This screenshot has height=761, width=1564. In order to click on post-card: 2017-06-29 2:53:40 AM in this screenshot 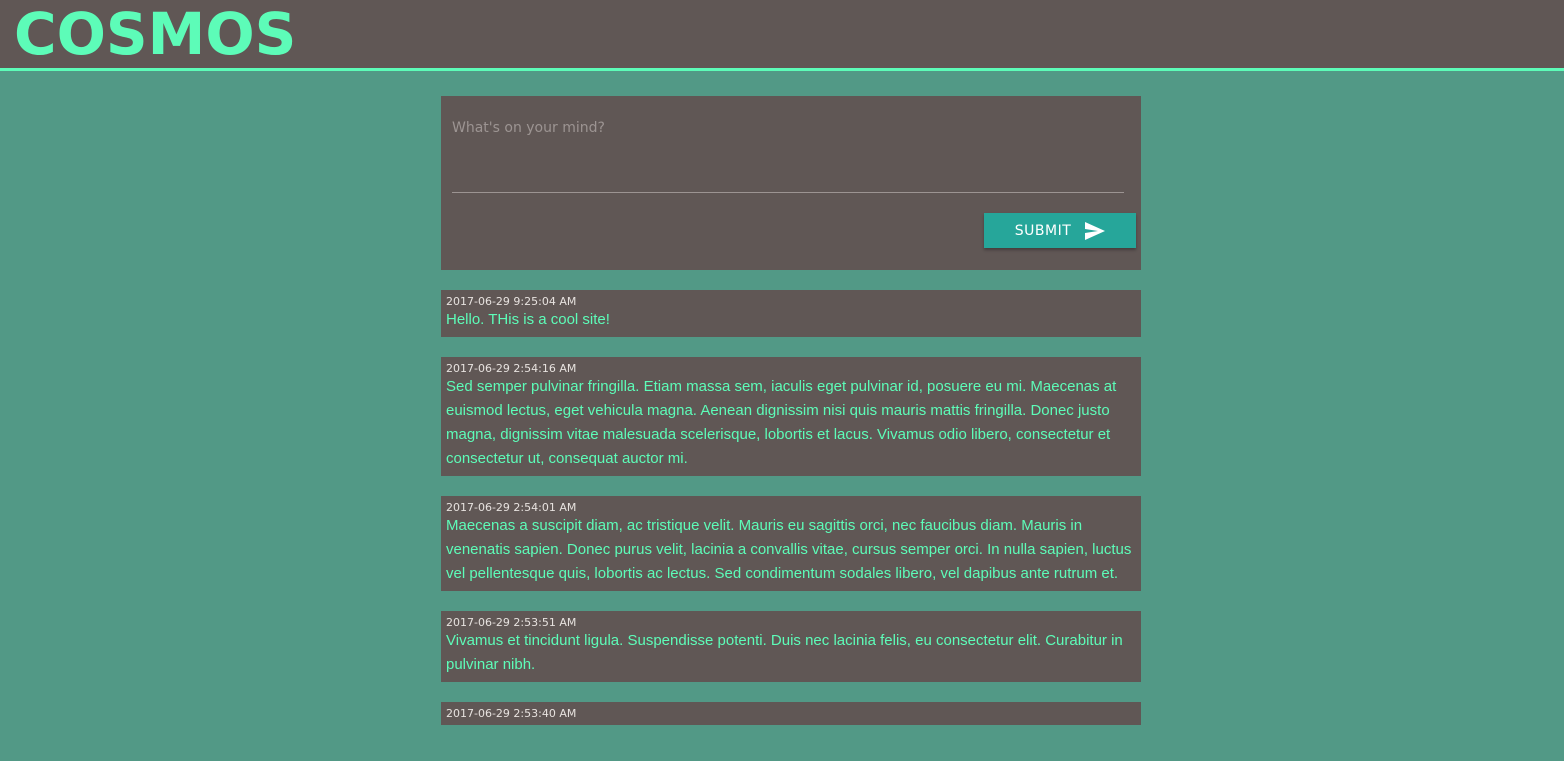, I will do `click(791, 713)`.